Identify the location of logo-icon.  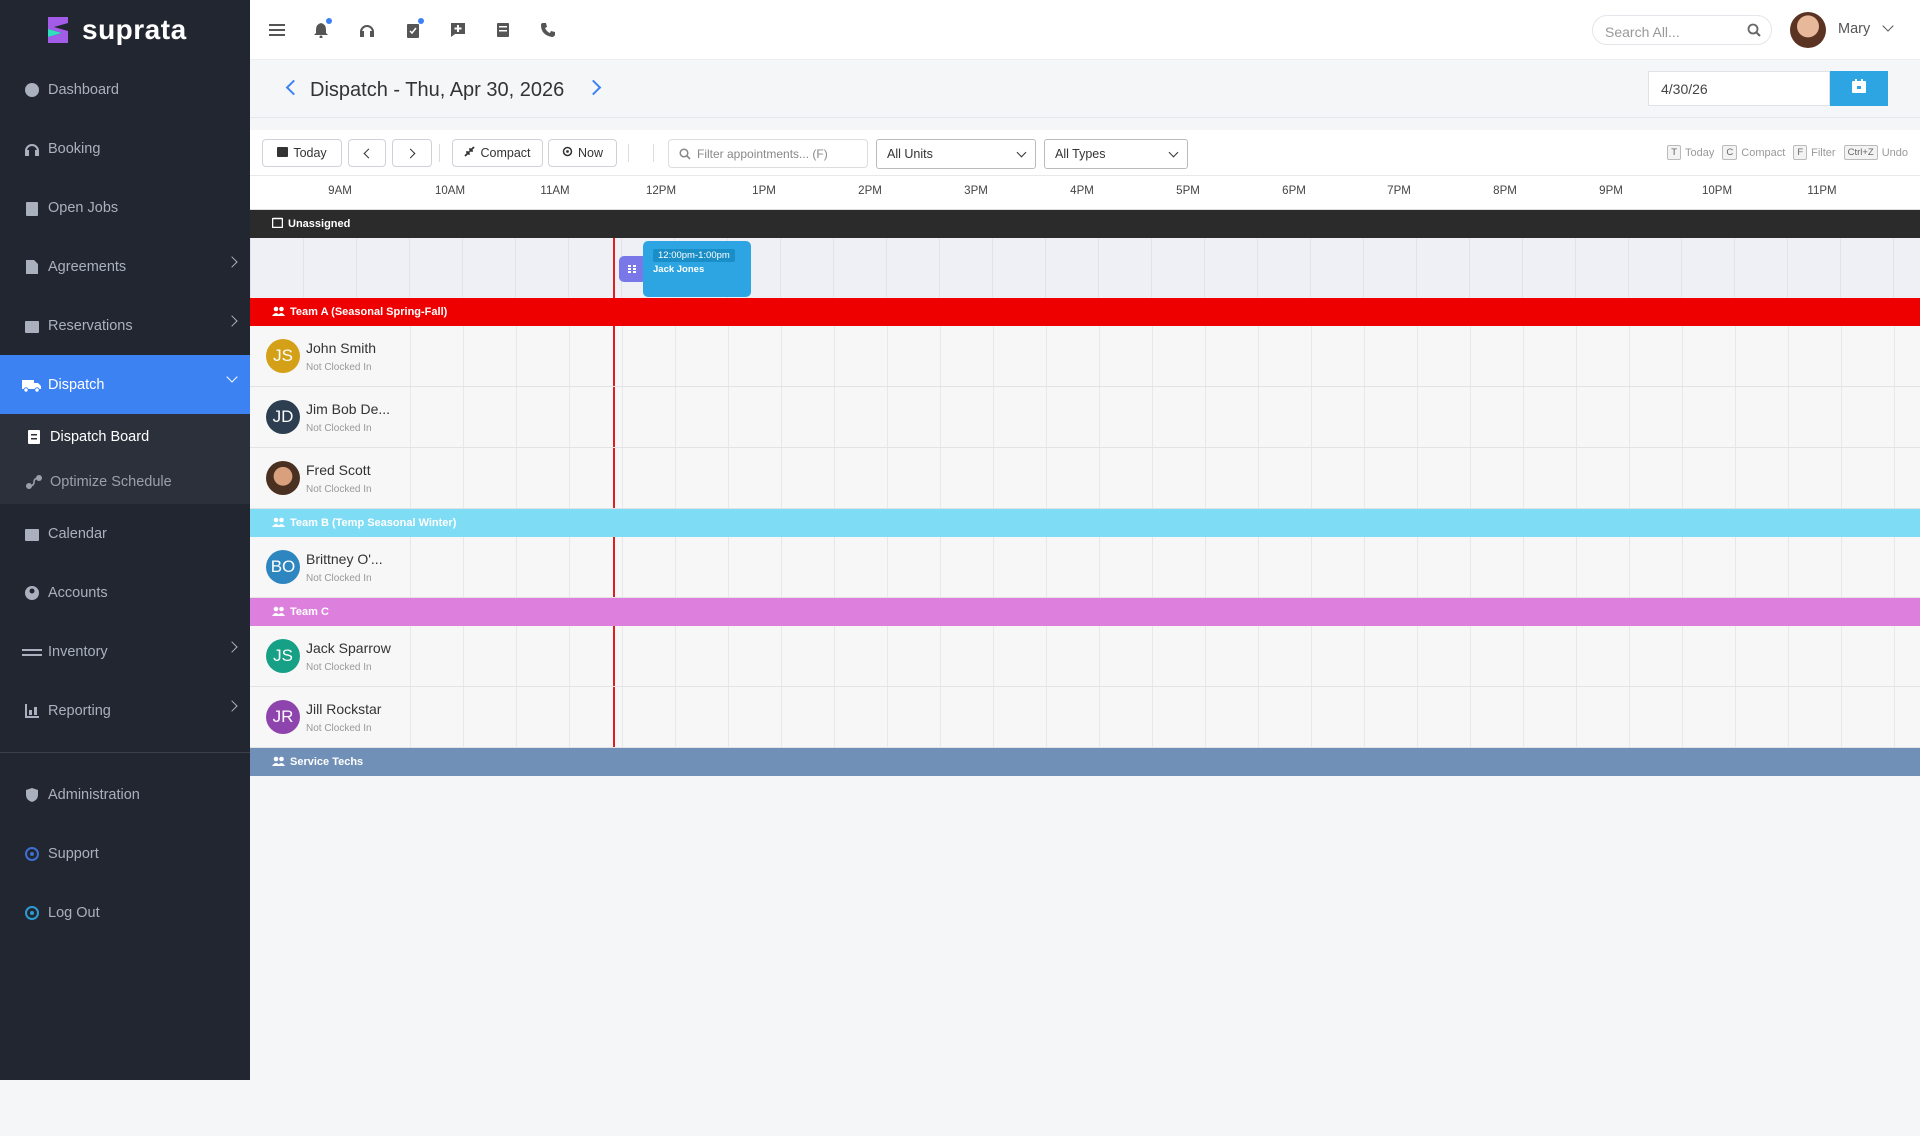
(58, 30).